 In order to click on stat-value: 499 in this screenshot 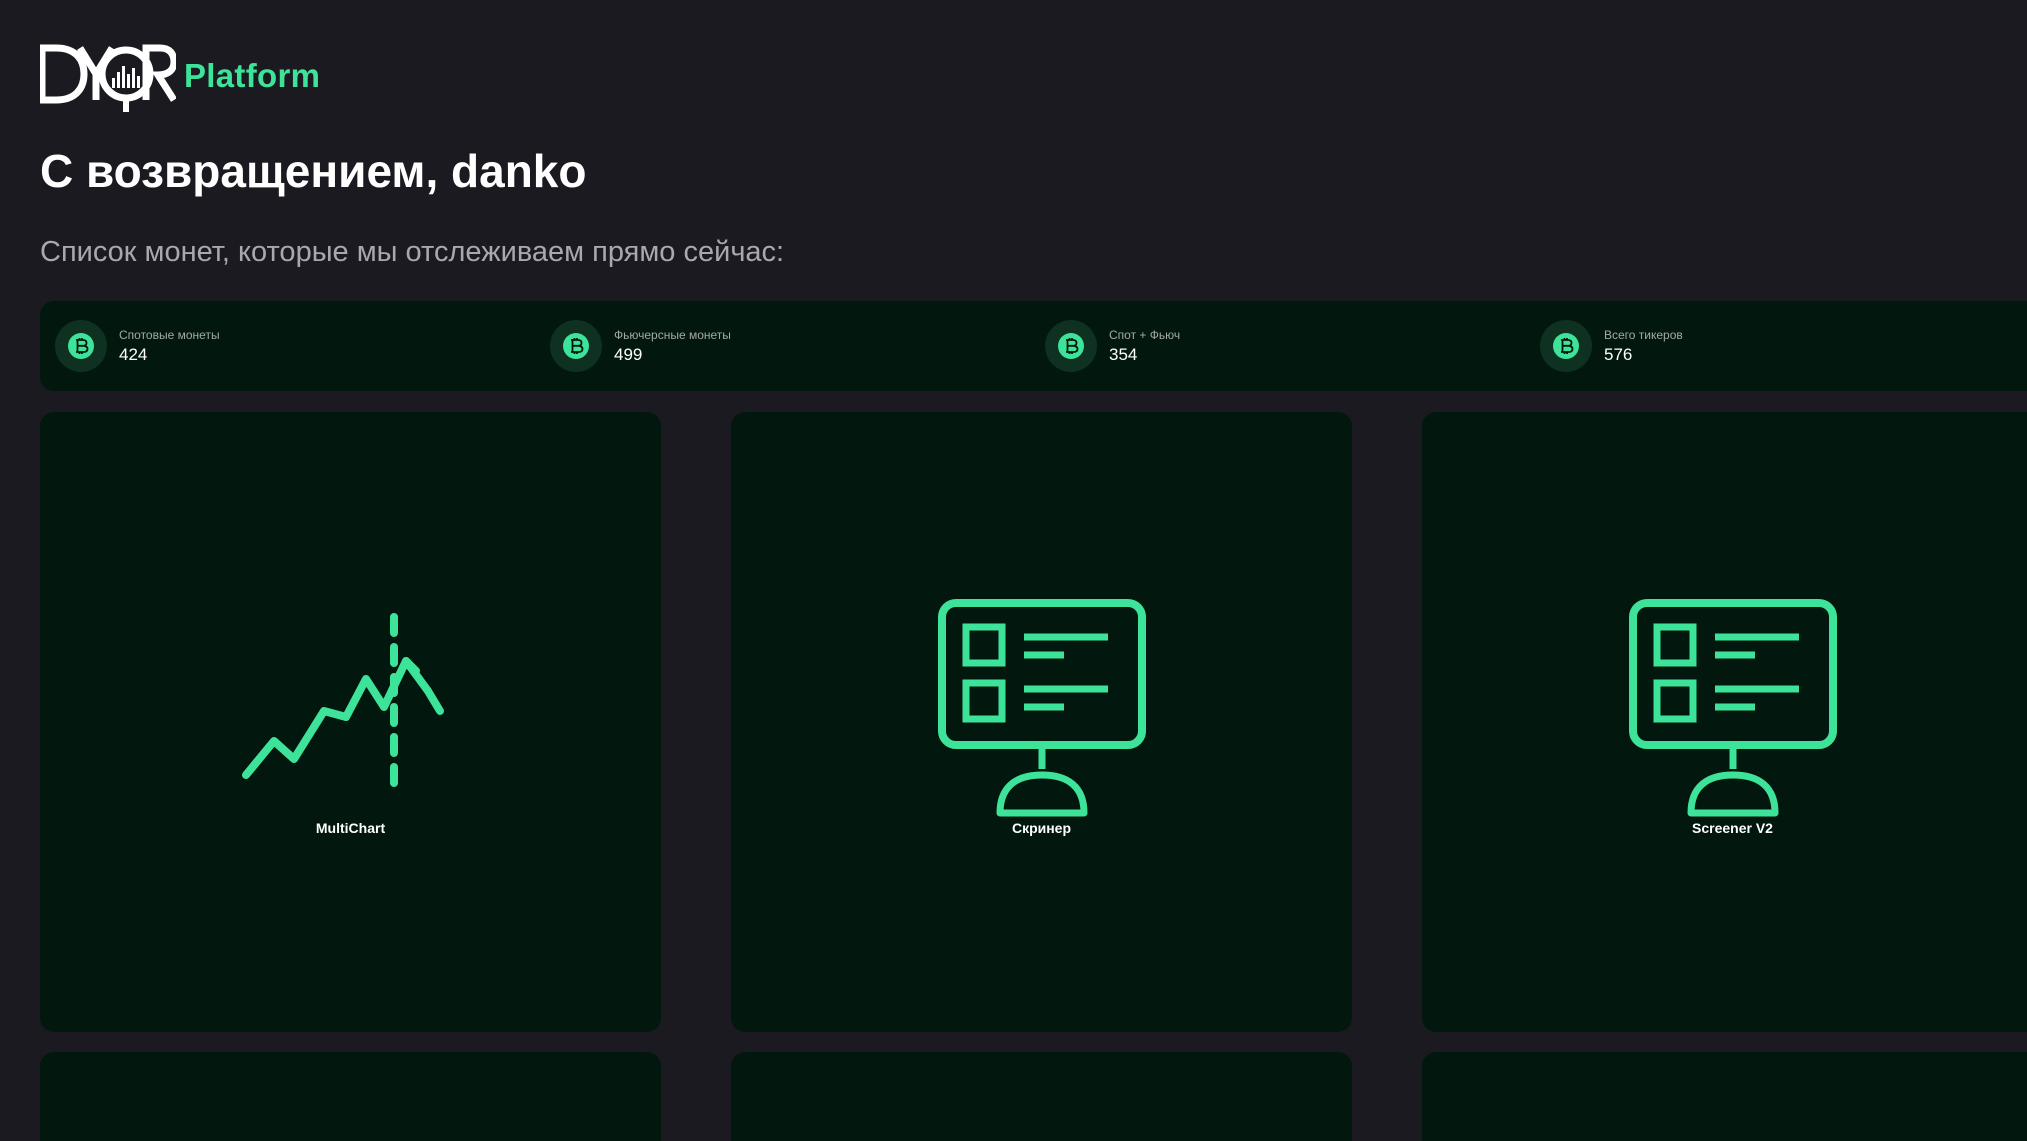, I will do `click(628, 354)`.